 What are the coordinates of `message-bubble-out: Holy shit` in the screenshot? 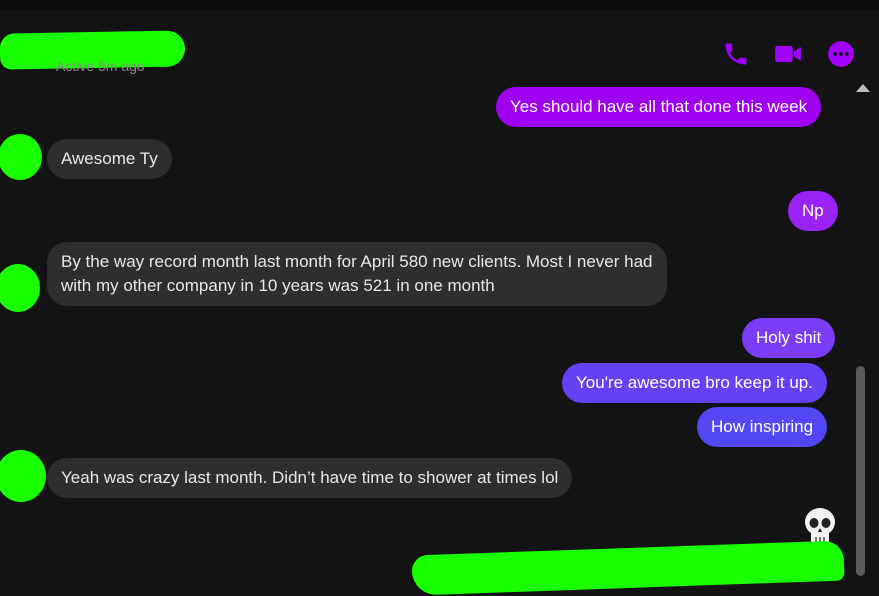 It's located at (789, 338).